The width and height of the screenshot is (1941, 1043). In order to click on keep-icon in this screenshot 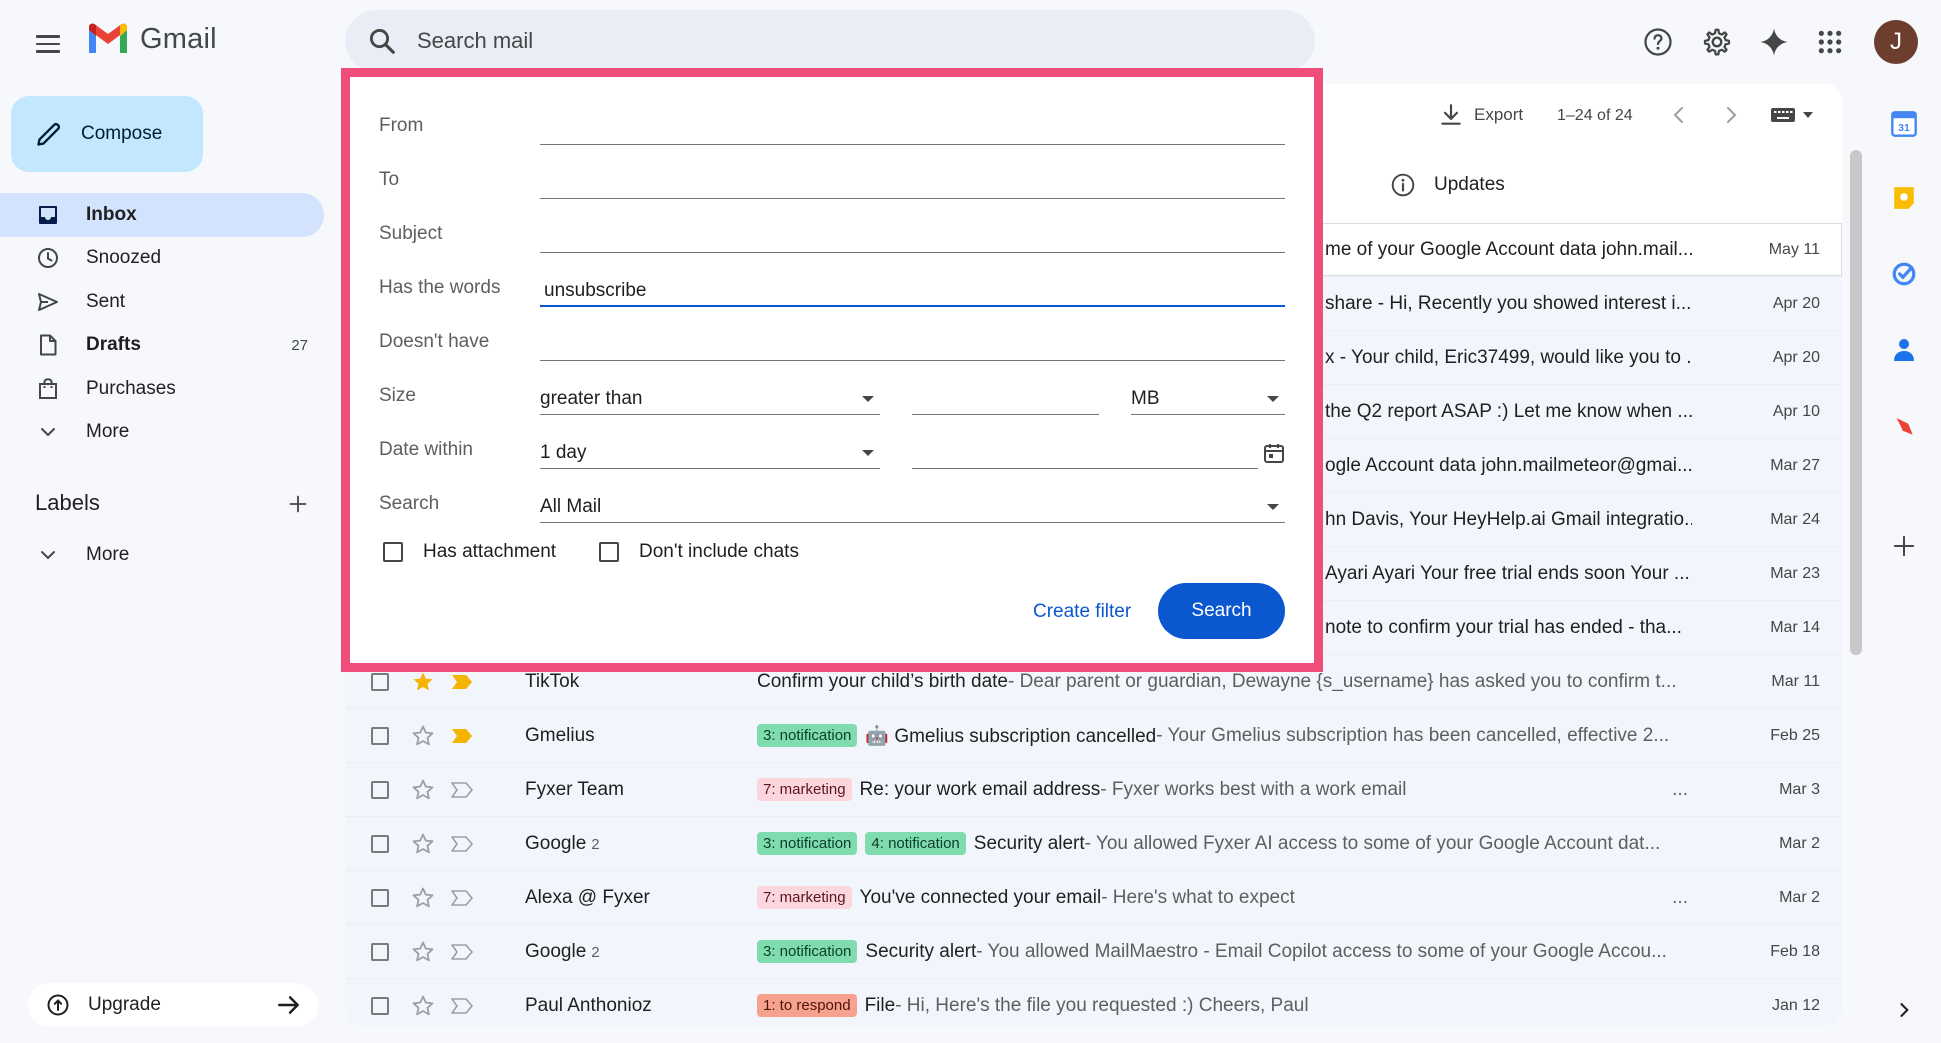, I will do `click(1904, 198)`.